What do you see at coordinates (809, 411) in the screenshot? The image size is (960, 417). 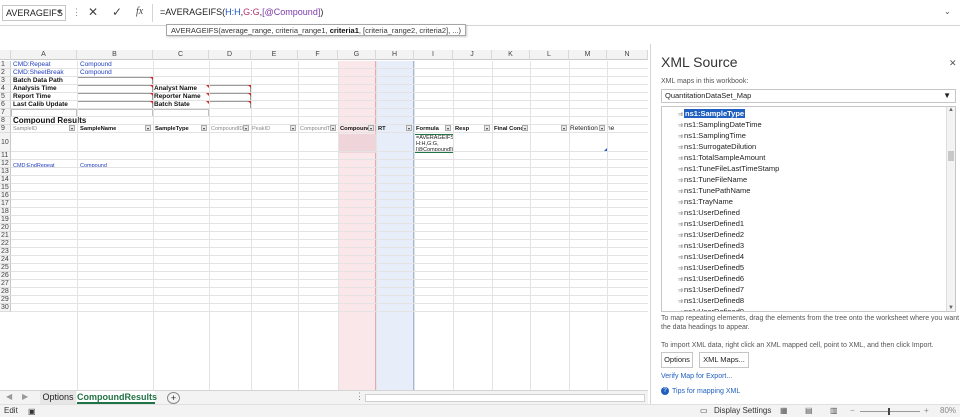 I see `page-layout-icon: ▤` at bounding box center [809, 411].